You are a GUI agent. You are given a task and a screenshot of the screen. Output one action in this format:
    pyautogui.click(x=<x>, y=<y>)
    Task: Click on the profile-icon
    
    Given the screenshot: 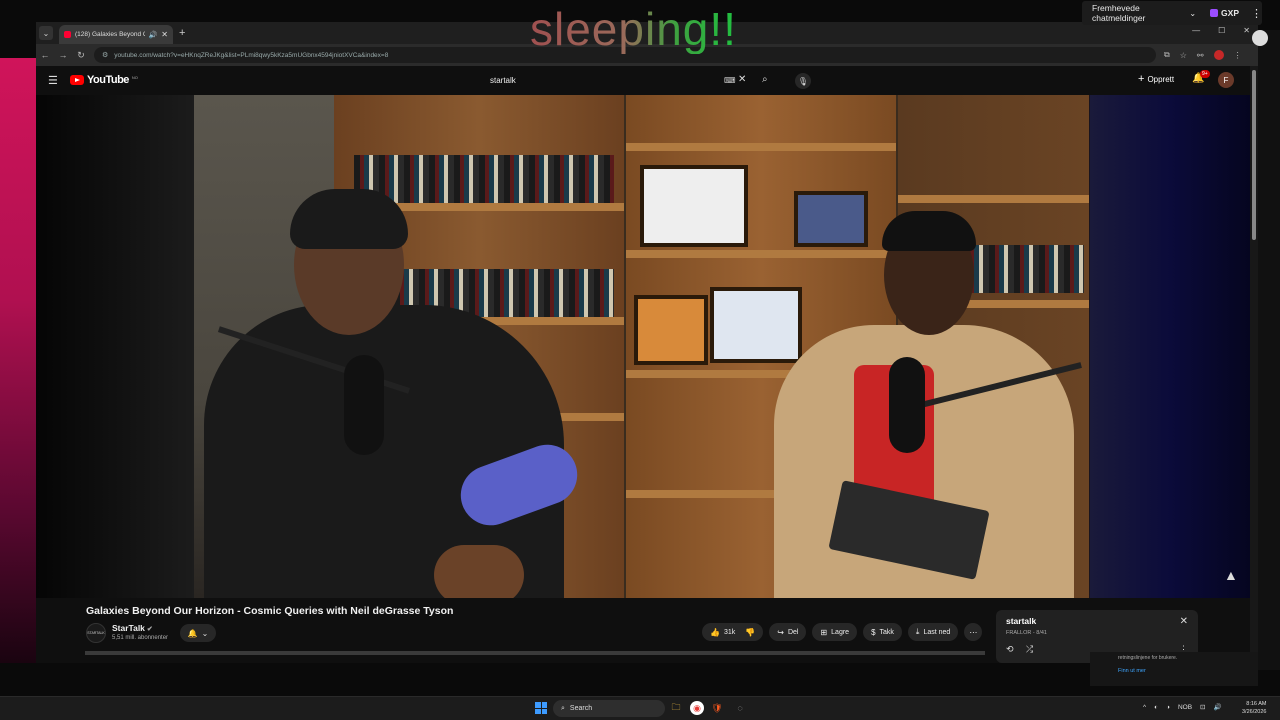 What is the action you would take?
    pyautogui.click(x=1218, y=55)
    